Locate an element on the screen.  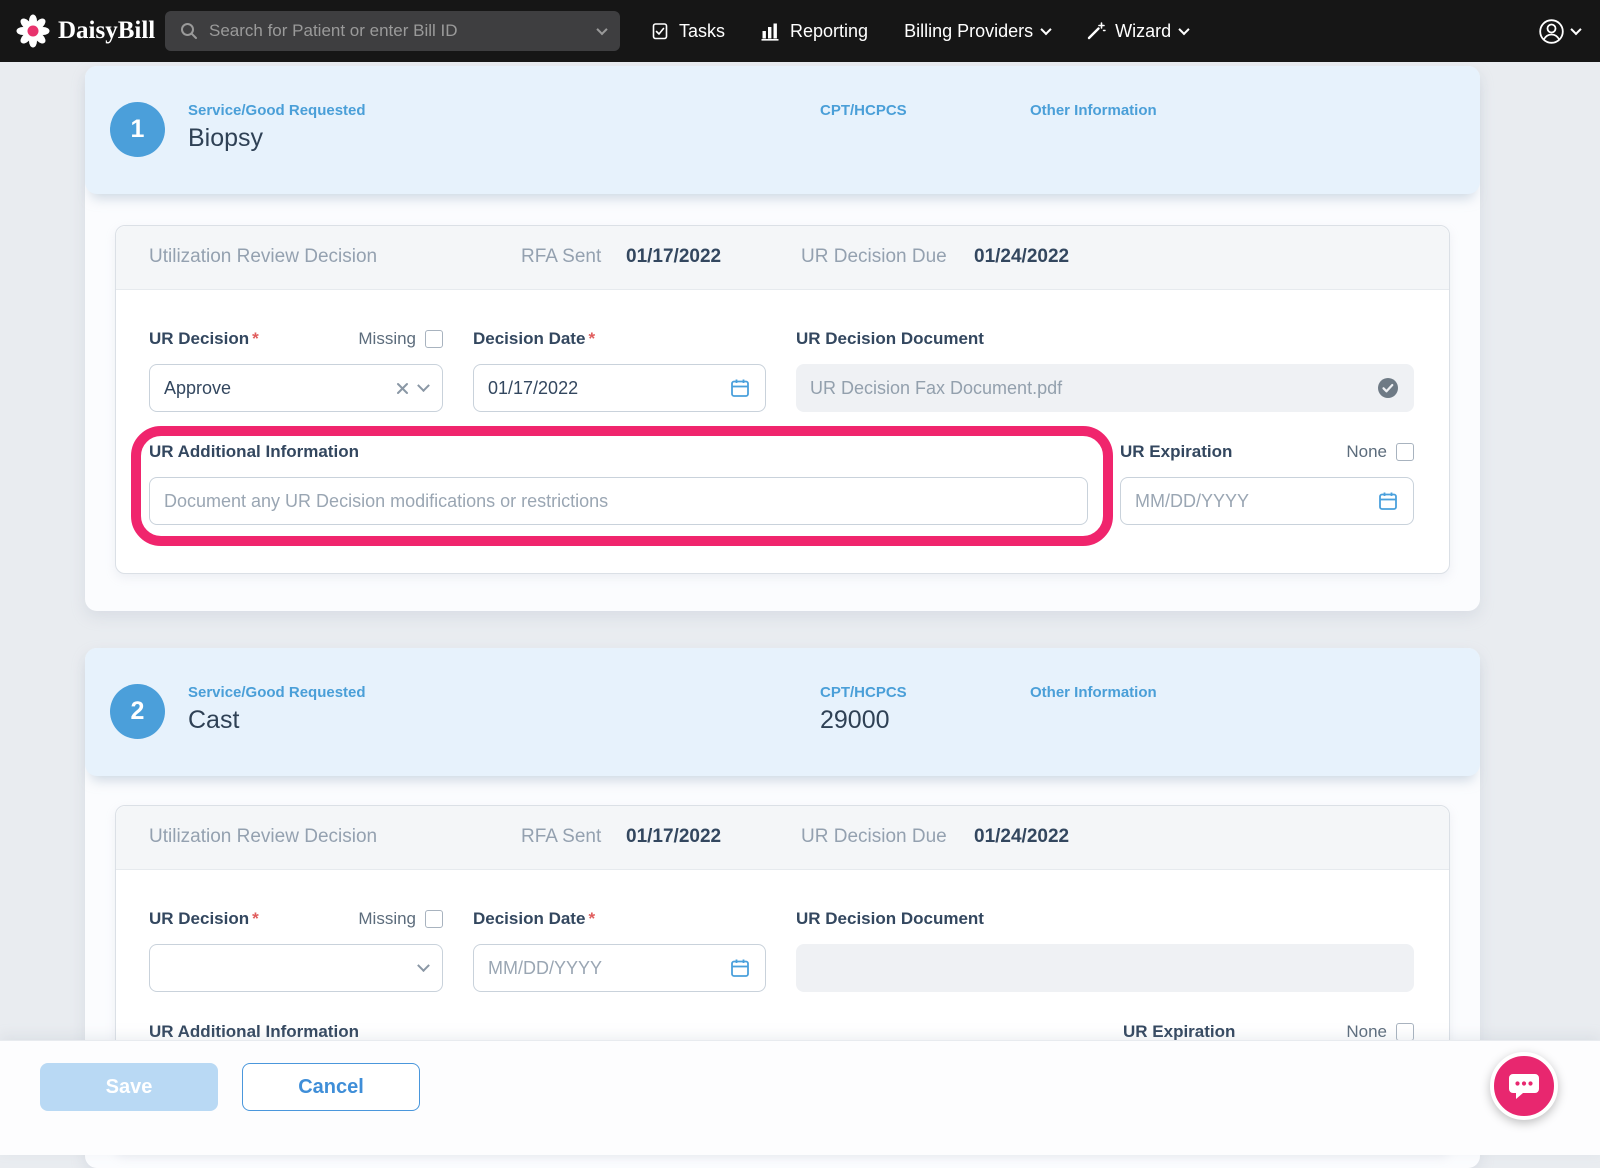
ur-additional-information-field is located at coordinates (618, 501).